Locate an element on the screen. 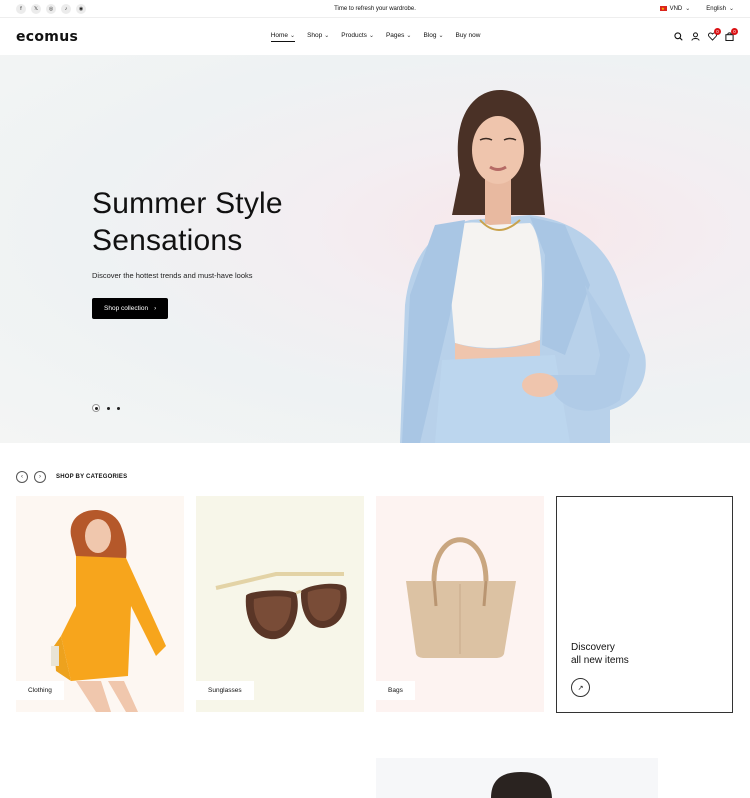 The image size is (750, 798). hero-title-line: Sensations is located at coordinates (167, 240).